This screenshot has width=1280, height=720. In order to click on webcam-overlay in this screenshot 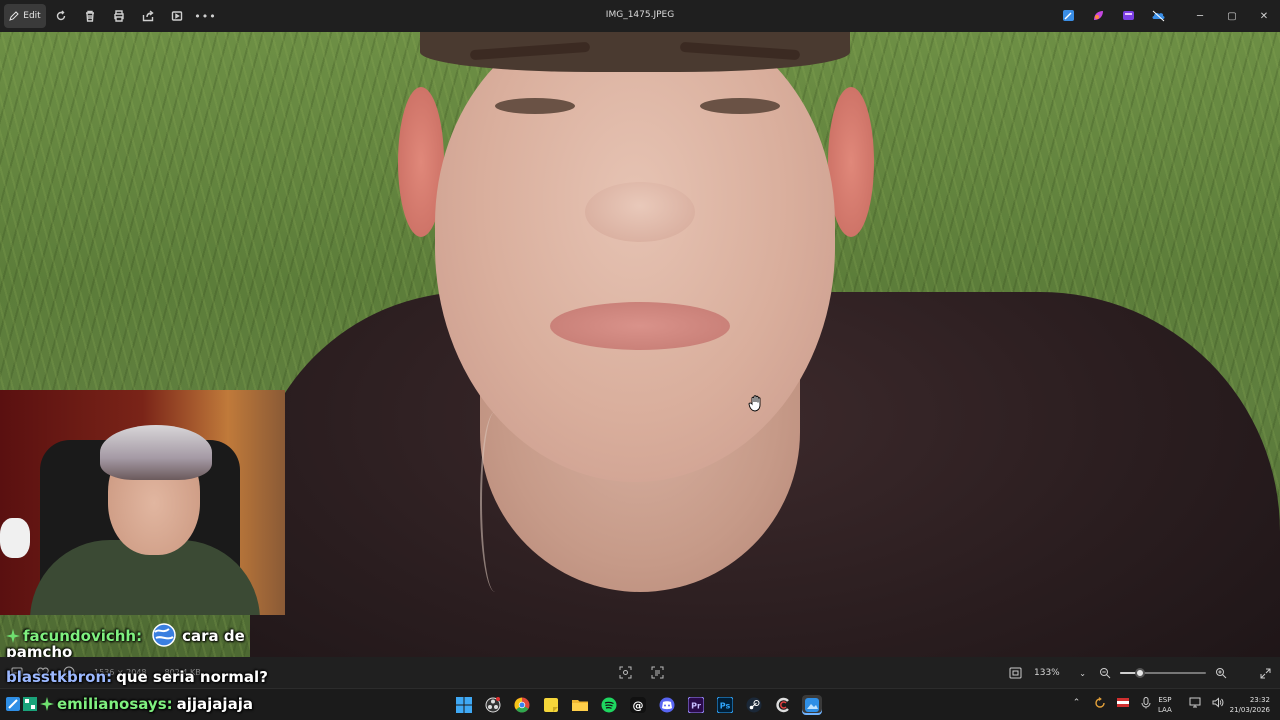, I will do `click(142, 502)`.